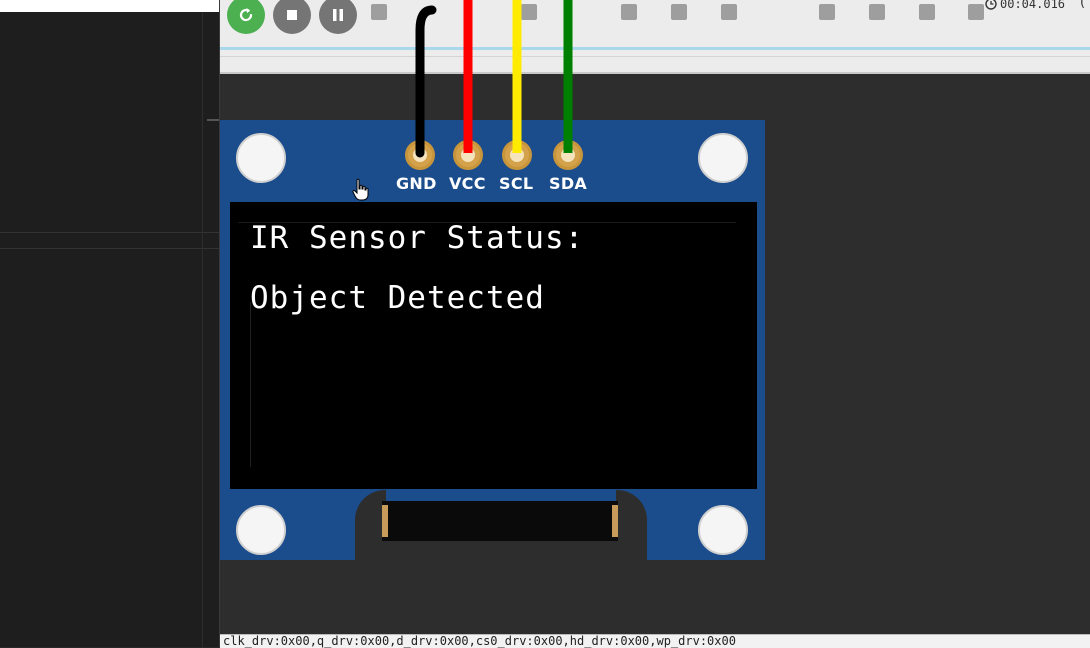 The height and width of the screenshot is (648, 1090). What do you see at coordinates (568, 183) in the screenshot?
I see `pin-label-sda: SDA` at bounding box center [568, 183].